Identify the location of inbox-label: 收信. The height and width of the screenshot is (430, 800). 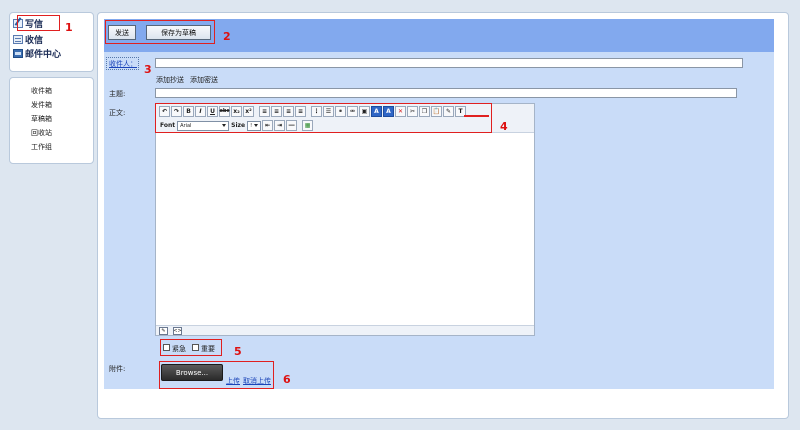
(34, 41).